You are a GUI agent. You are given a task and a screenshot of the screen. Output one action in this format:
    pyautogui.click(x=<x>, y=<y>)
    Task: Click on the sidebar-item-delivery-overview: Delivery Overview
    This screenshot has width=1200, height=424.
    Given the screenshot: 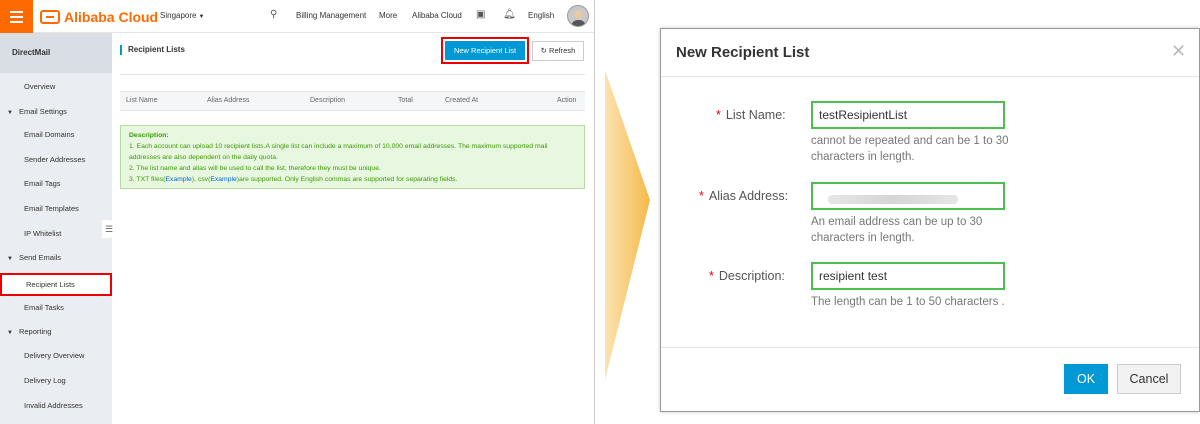 What is the action you would take?
    pyautogui.click(x=56, y=356)
    